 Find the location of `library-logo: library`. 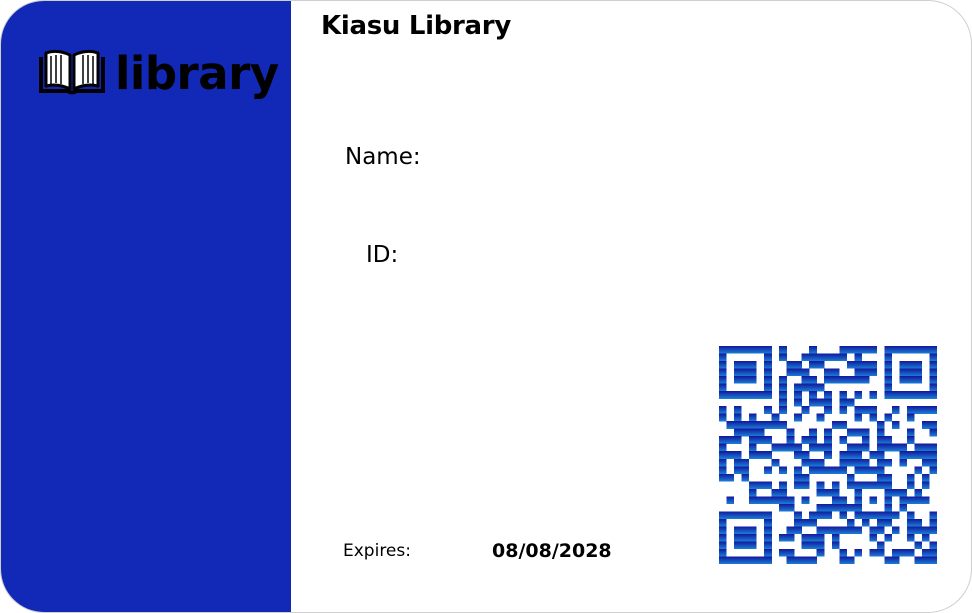

library-logo: library is located at coordinates (158, 73).